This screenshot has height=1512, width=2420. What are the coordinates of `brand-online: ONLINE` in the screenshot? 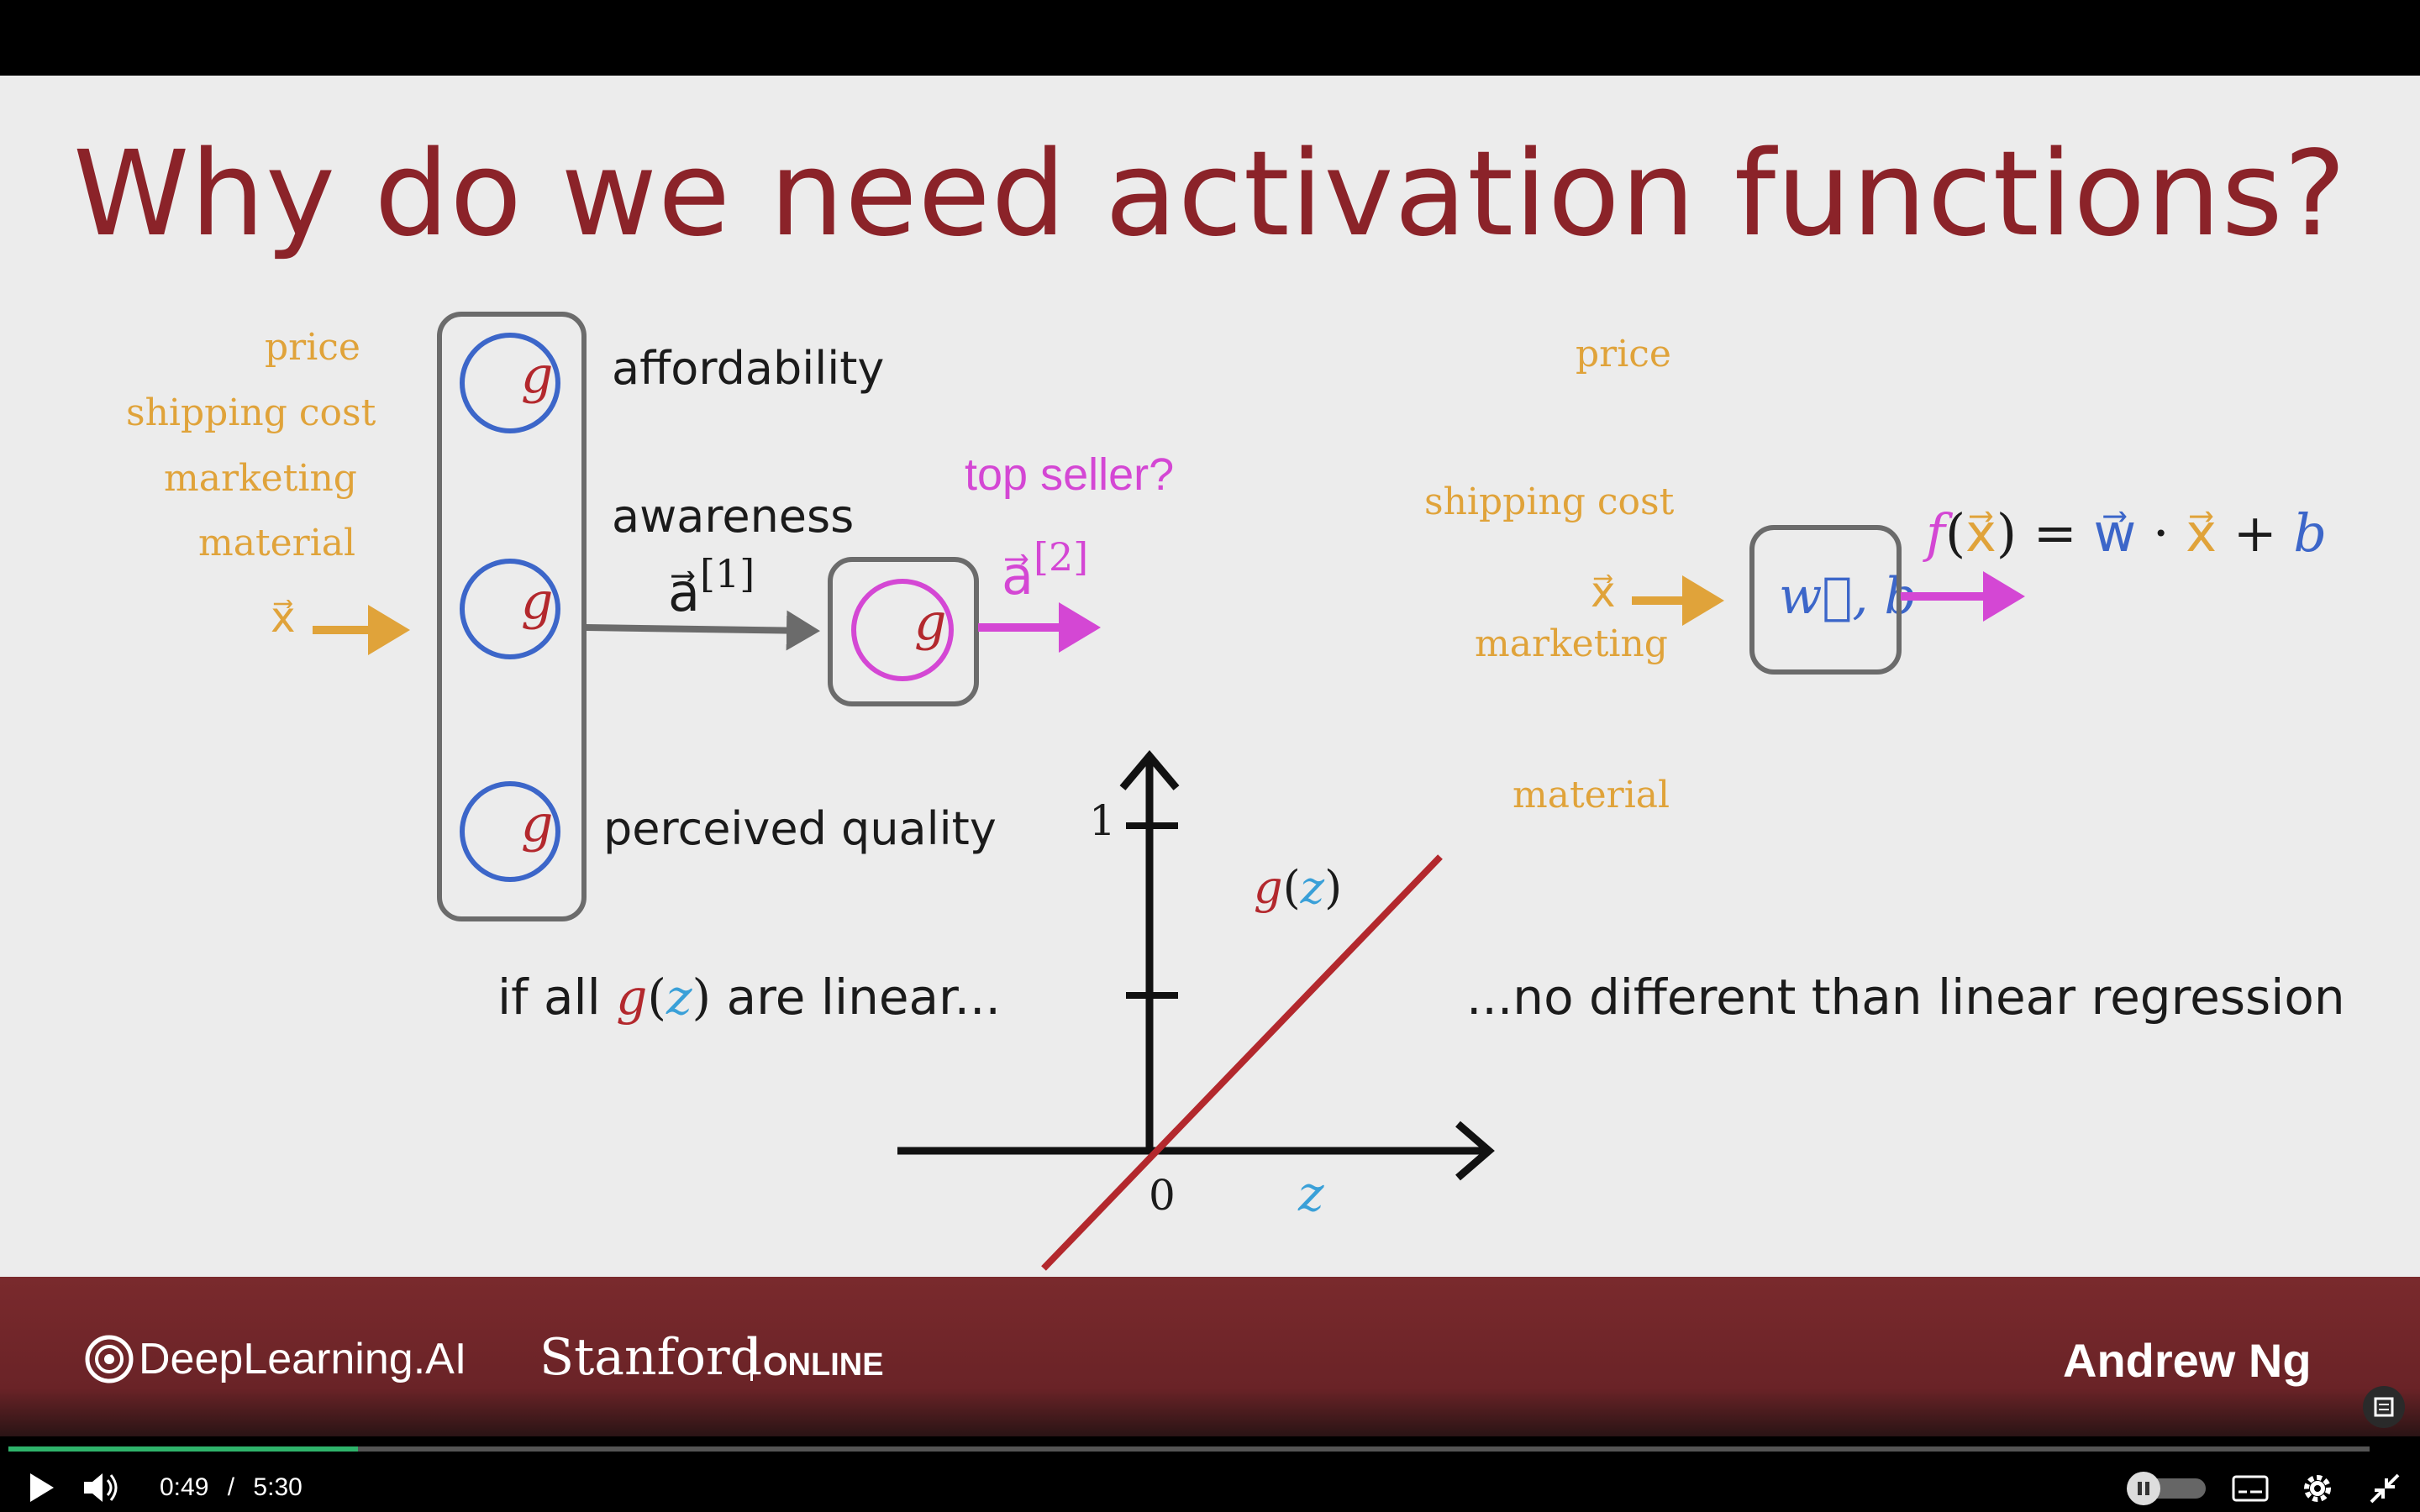 It's located at (824, 1365).